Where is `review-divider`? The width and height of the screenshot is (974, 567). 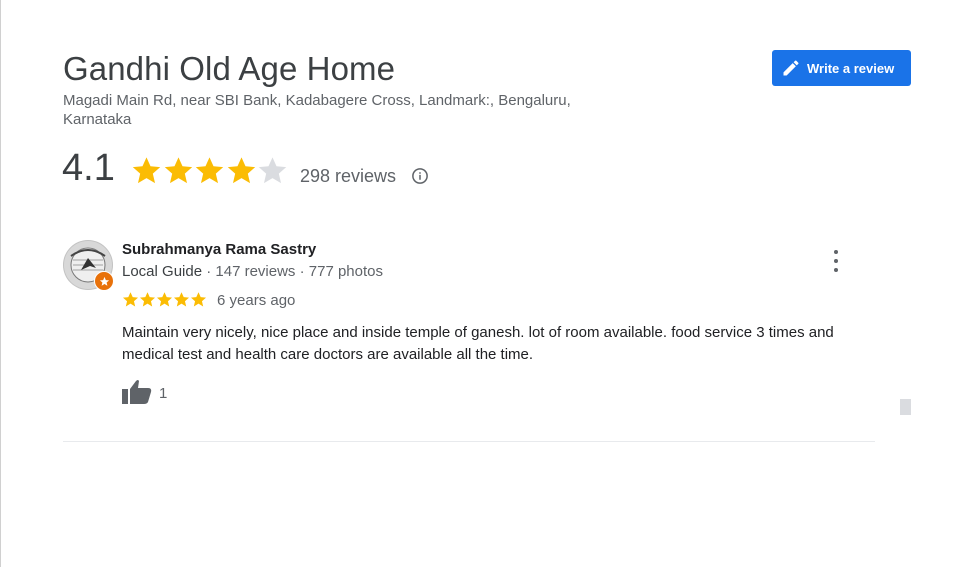
review-divider is located at coordinates (469, 441).